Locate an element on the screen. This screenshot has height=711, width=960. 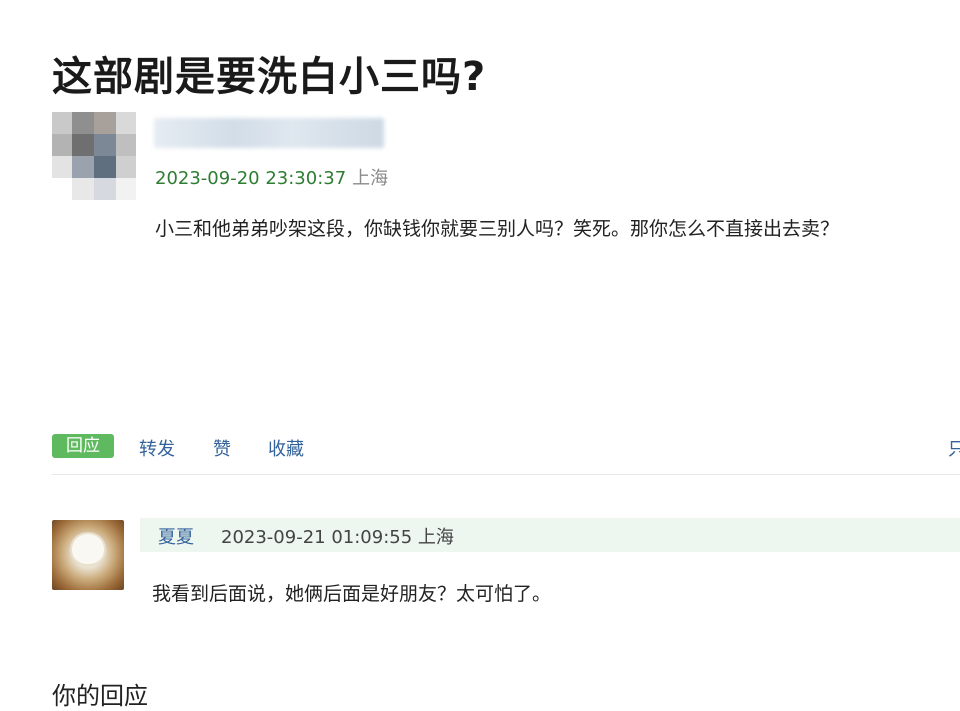
reply-button: 回应 is located at coordinates (83, 446).